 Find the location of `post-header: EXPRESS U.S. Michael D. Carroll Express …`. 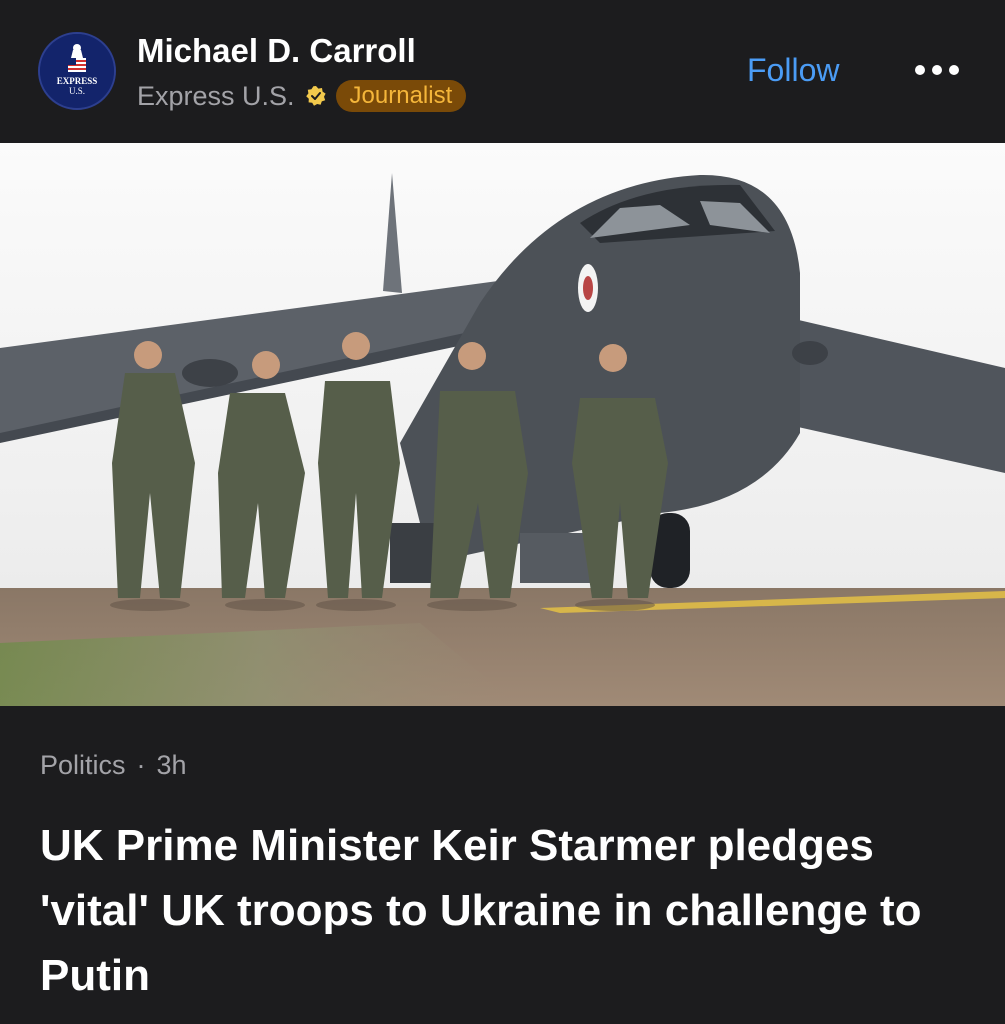

post-header: EXPRESS U.S. Michael D. Carroll Express … is located at coordinates (502, 71).